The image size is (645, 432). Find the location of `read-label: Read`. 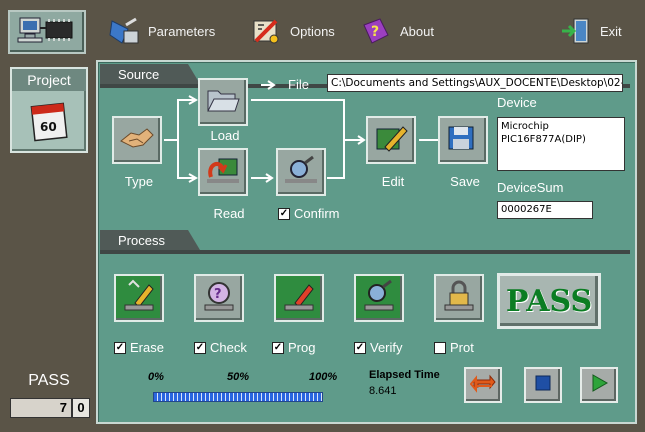

read-label: Read is located at coordinates (229, 213).